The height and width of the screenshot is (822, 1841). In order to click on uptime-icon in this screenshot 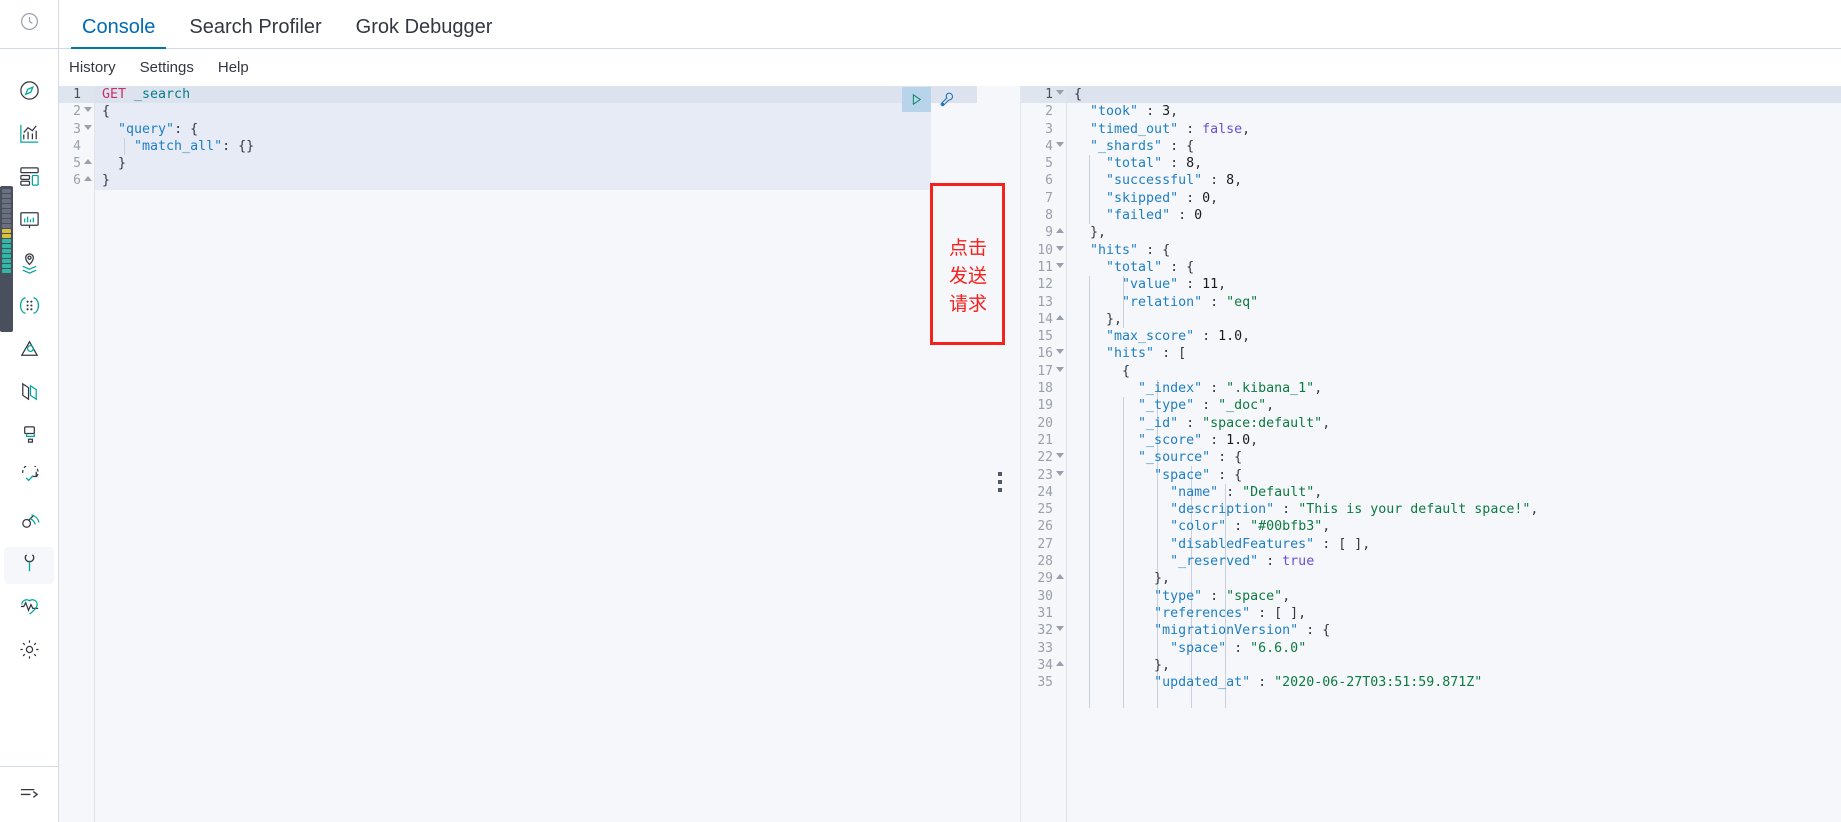, I will do `click(29, 478)`.